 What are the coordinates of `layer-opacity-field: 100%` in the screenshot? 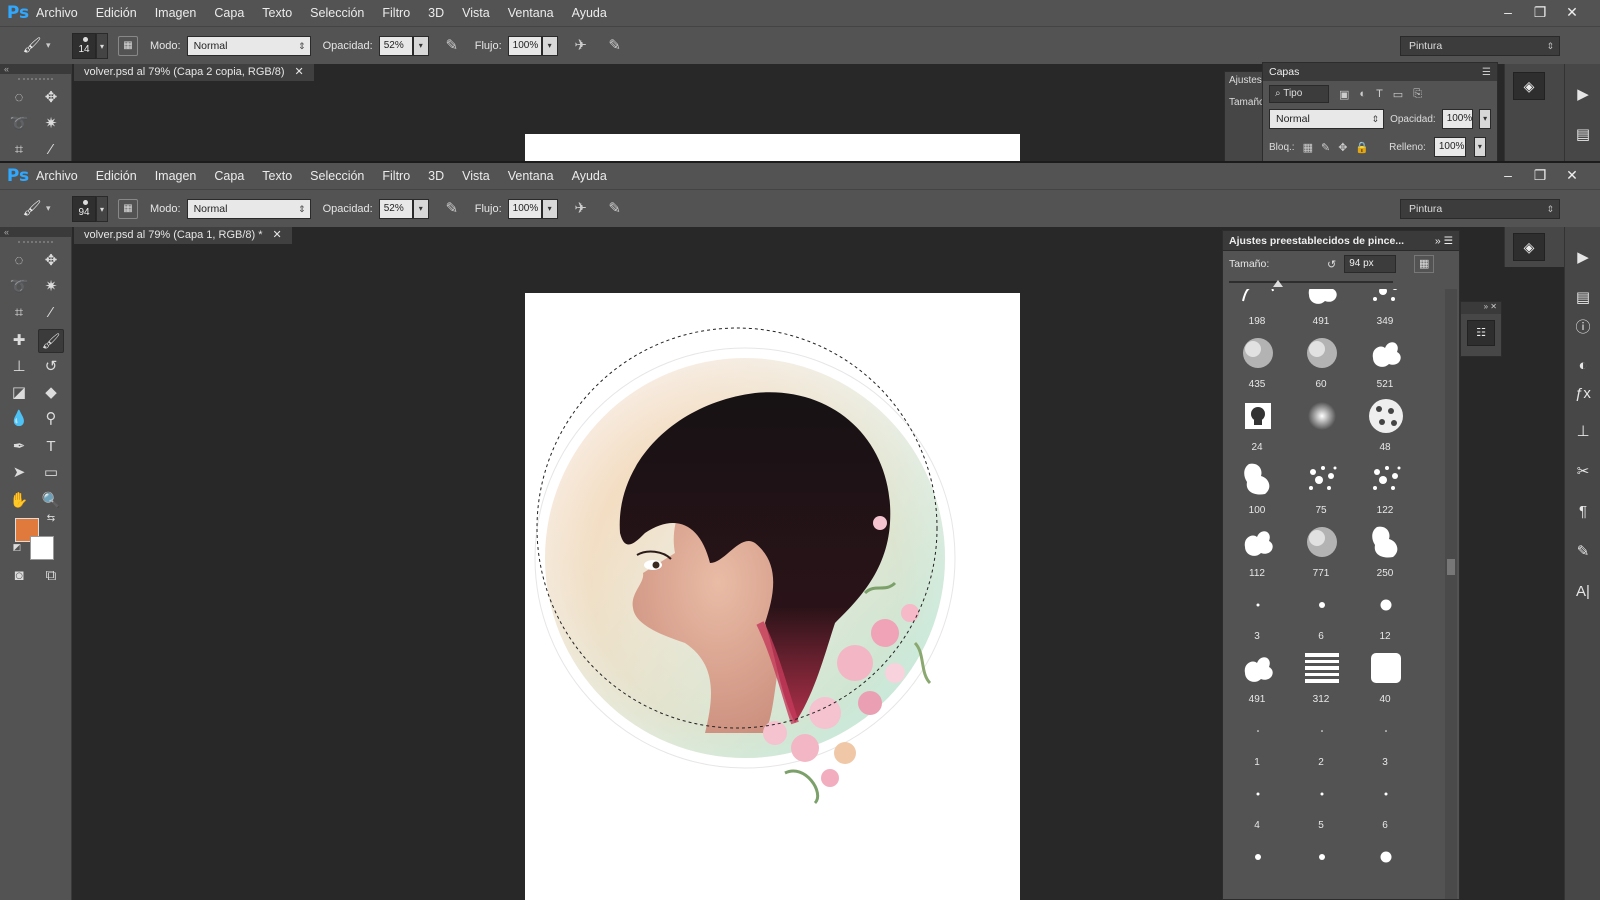 It's located at (1457, 119).